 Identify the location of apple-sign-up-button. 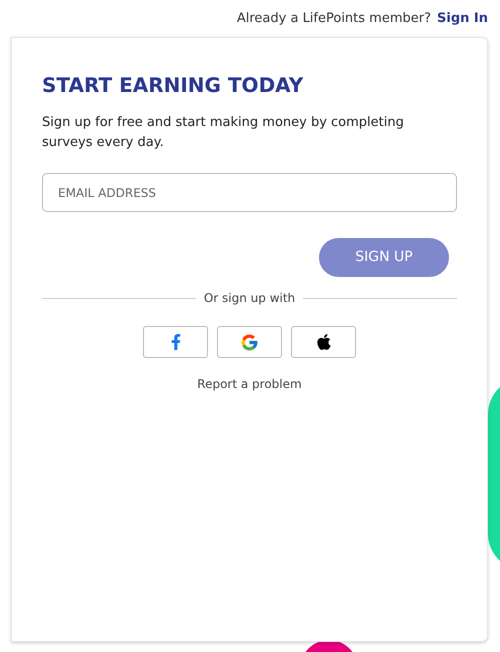
(323, 342).